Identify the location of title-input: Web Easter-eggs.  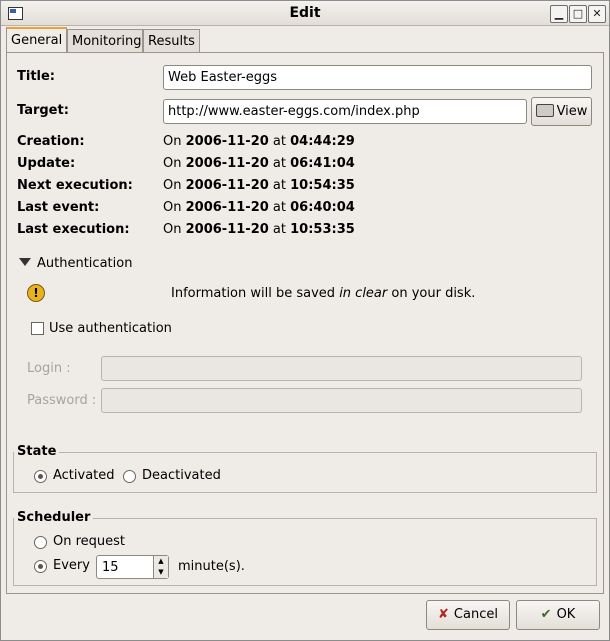
(377, 77).